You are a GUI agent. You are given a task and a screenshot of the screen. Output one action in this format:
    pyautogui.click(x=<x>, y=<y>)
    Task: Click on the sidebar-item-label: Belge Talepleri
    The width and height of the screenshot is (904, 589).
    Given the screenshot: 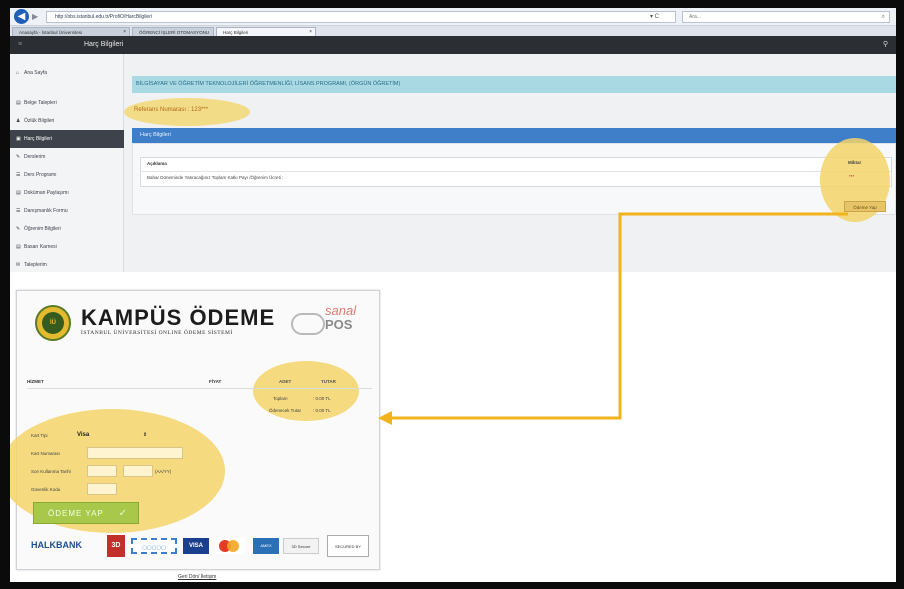 What is the action you would take?
    pyautogui.click(x=40, y=103)
    